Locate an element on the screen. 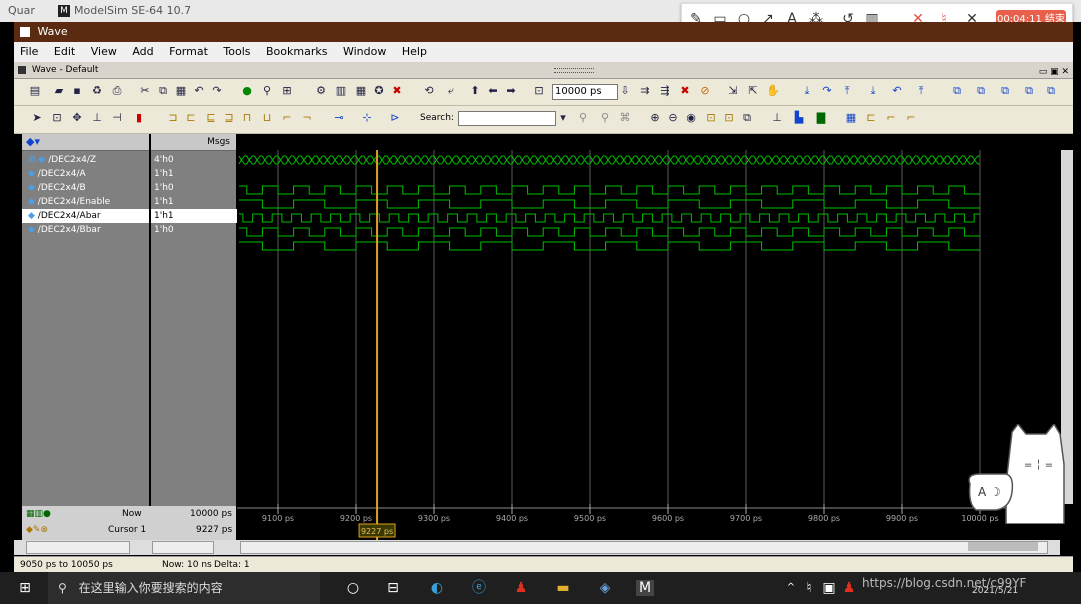 The width and height of the screenshot is (1081, 604). signal-row: ◆ /DEC2x4/Bbar is located at coordinates (85, 230).